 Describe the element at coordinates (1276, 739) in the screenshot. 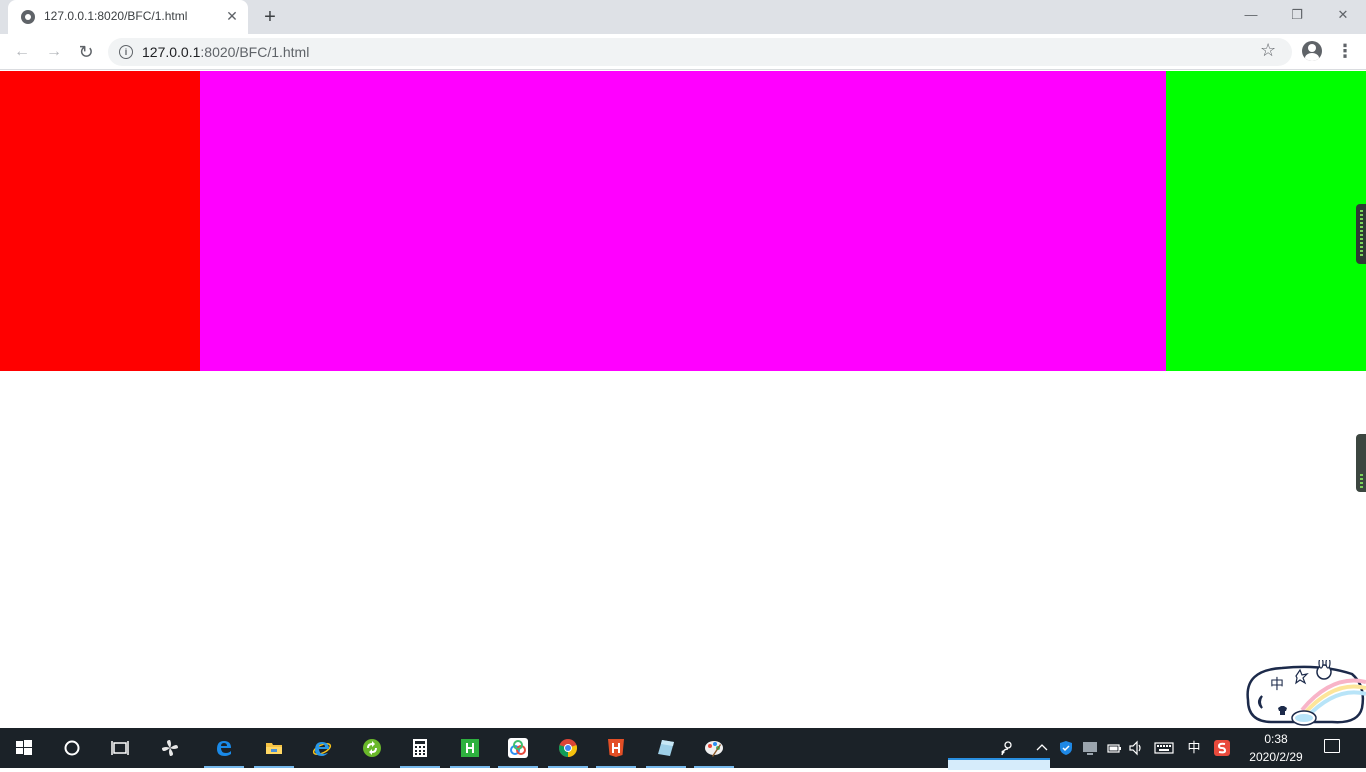

I see `clock-time: 0:38` at that location.